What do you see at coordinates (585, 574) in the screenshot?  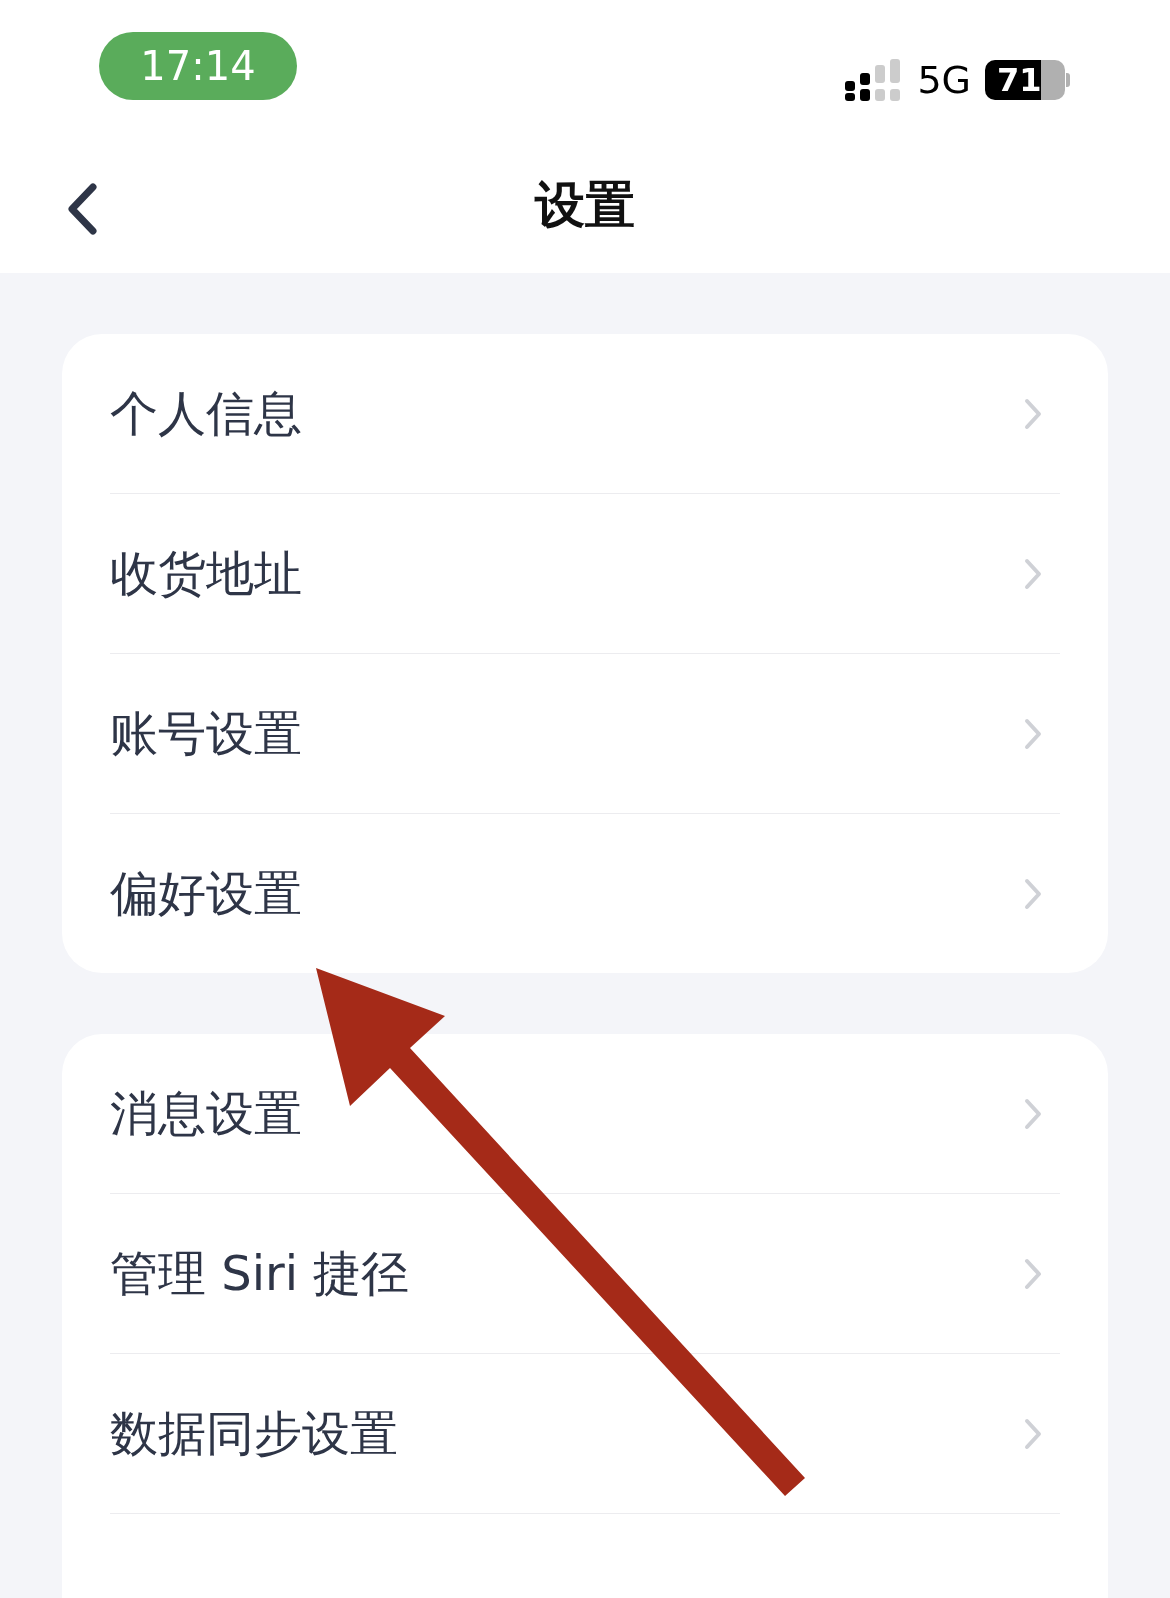 I see `settings-row: 收货地址` at bounding box center [585, 574].